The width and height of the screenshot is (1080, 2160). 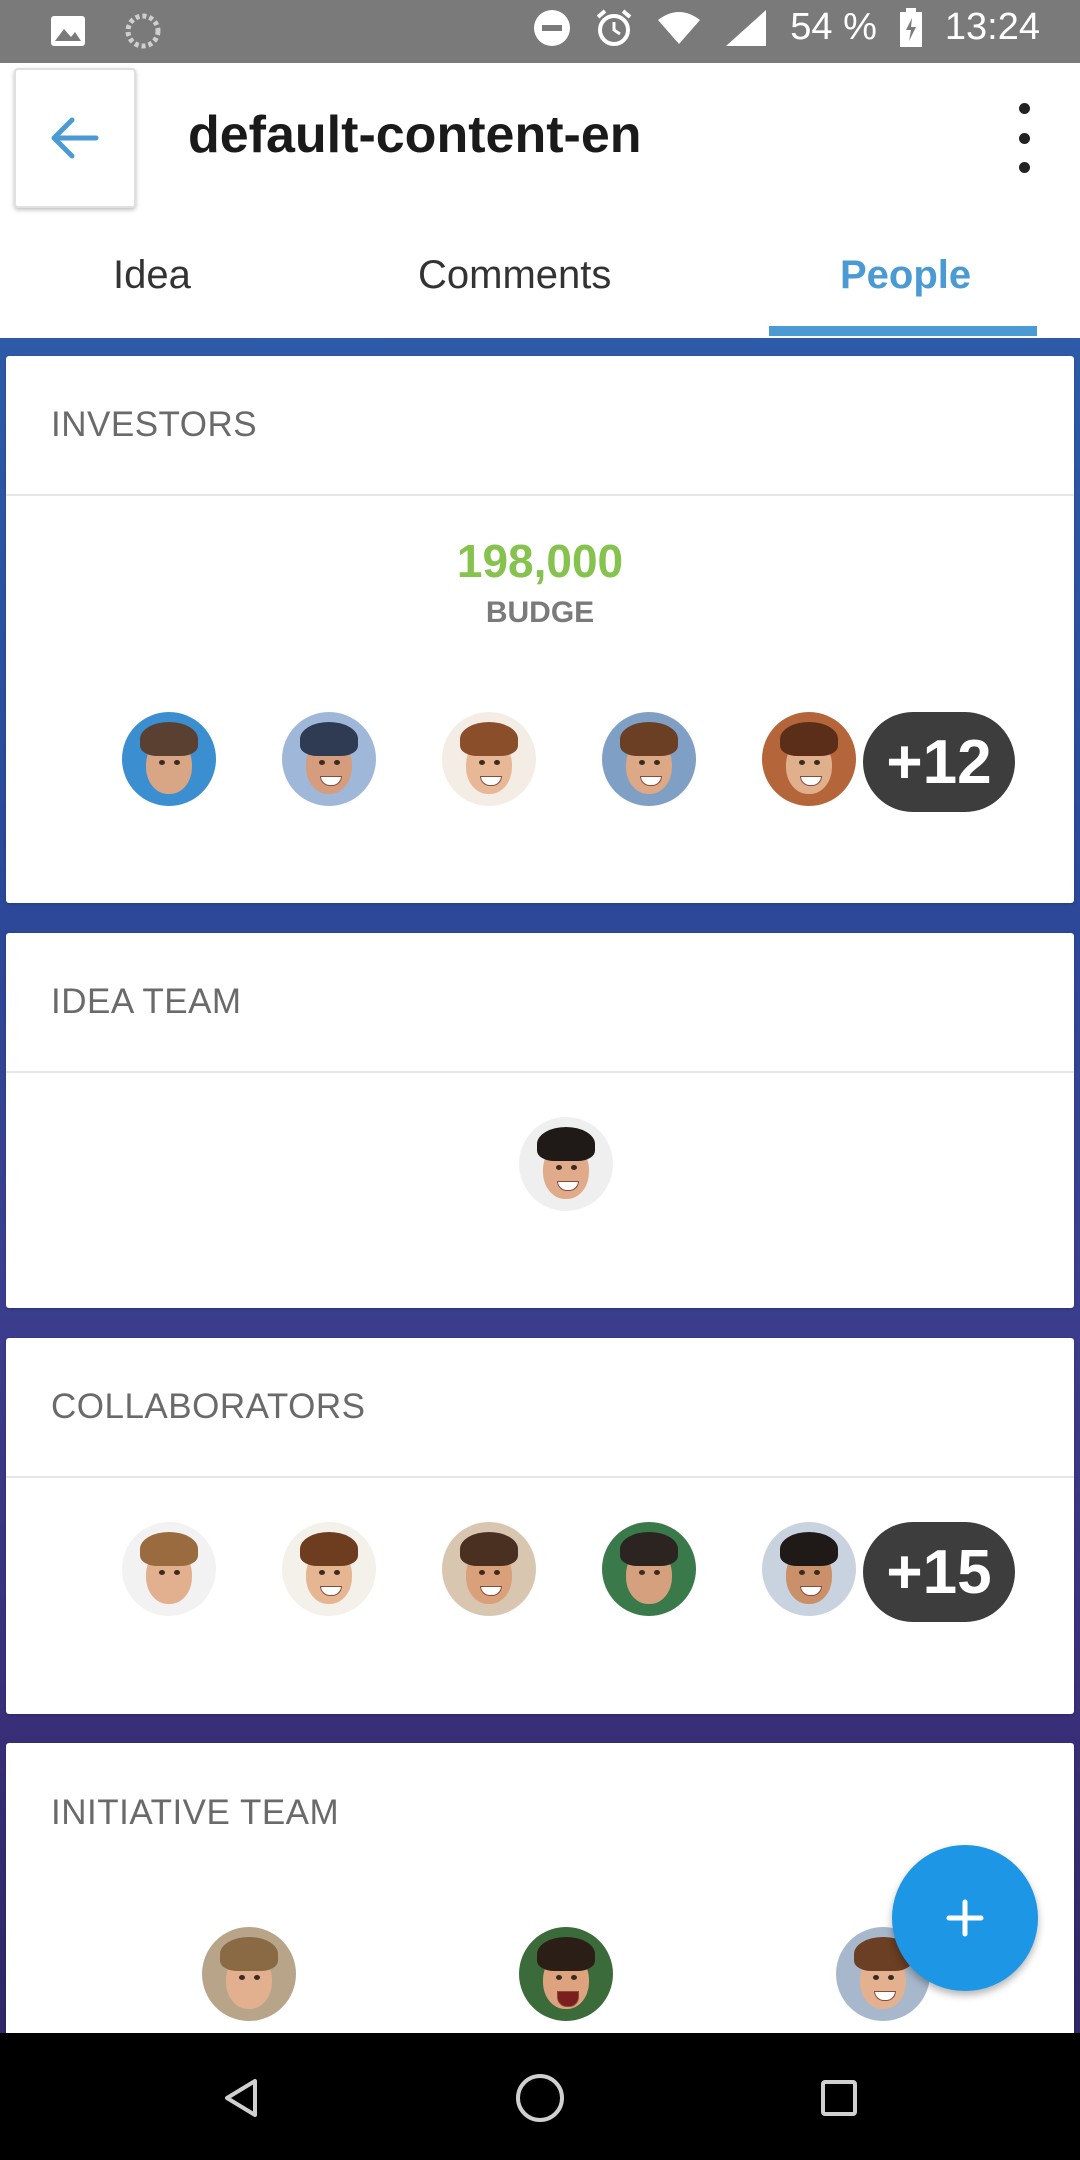 I want to click on add-fab-button, so click(x=965, y=1918).